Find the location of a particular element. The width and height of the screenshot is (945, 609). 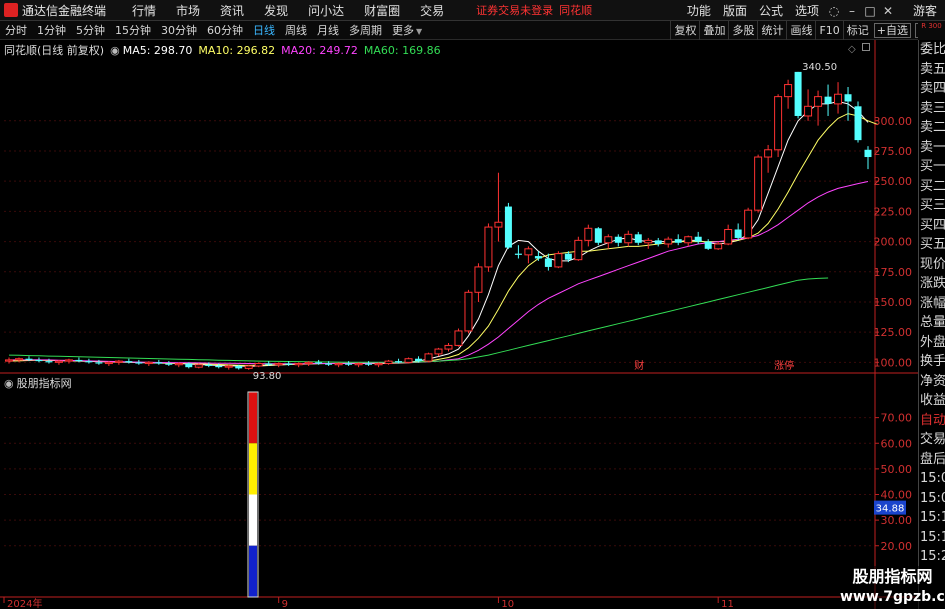

period-5min: 5分钟 is located at coordinates (90, 30).